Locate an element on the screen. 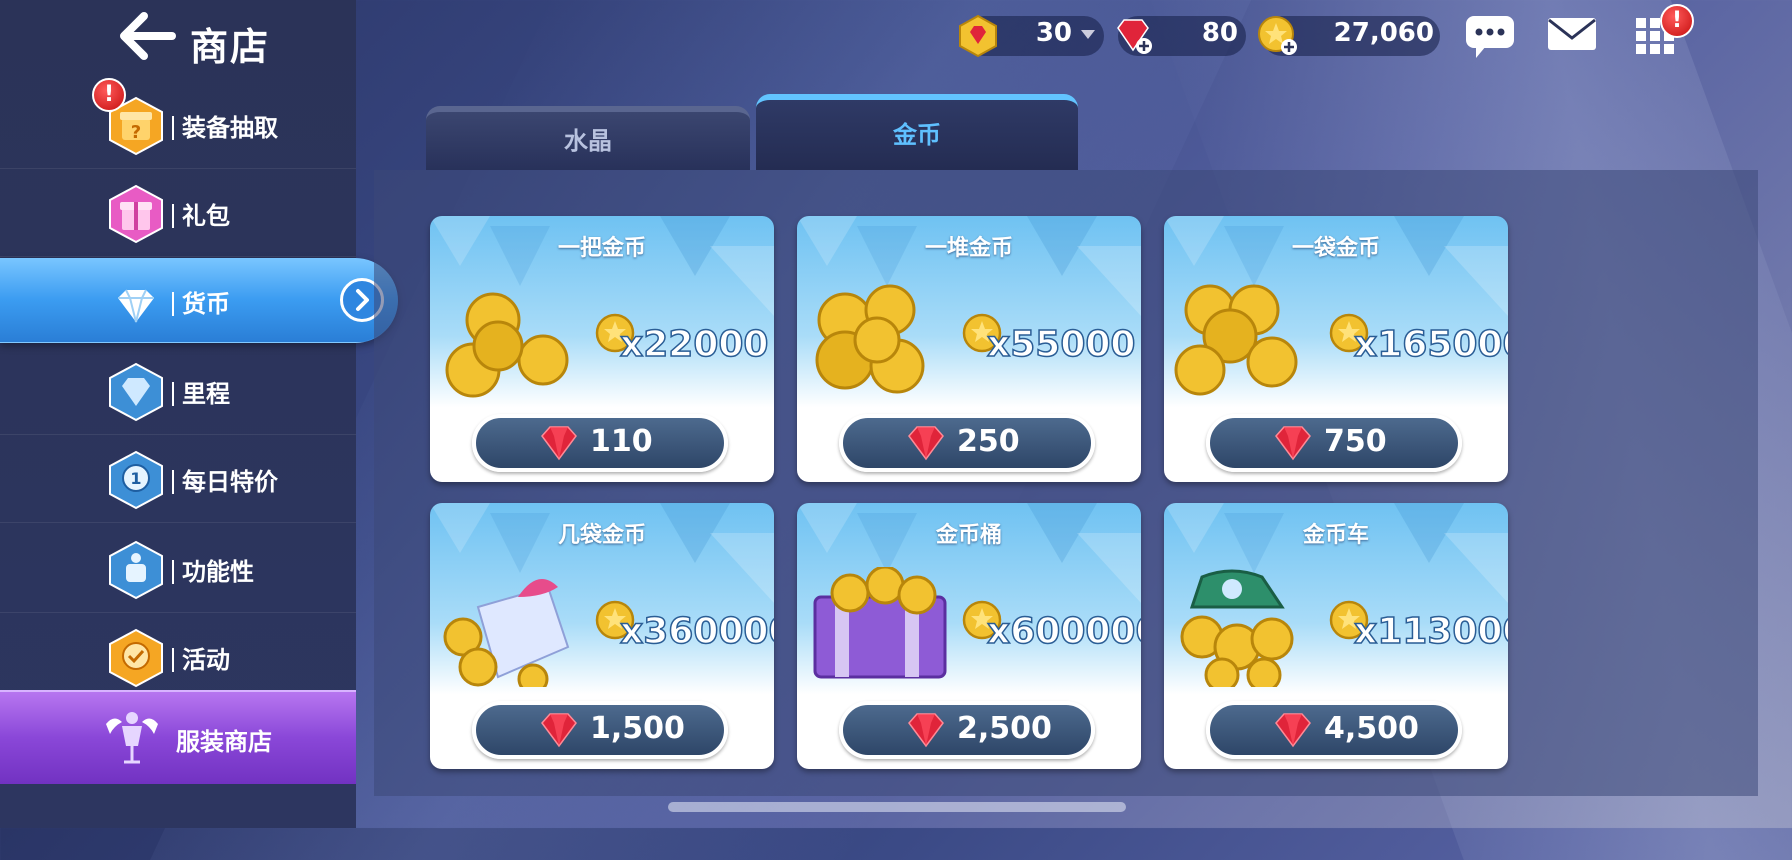 This screenshot has height=860, width=1792. costume-shop-label: 服装商店 is located at coordinates (224, 742).